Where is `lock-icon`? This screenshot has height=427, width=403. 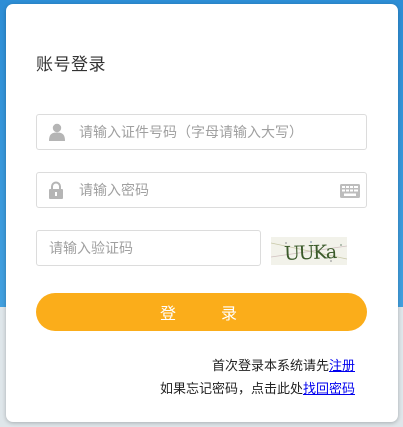
lock-icon is located at coordinates (56, 190).